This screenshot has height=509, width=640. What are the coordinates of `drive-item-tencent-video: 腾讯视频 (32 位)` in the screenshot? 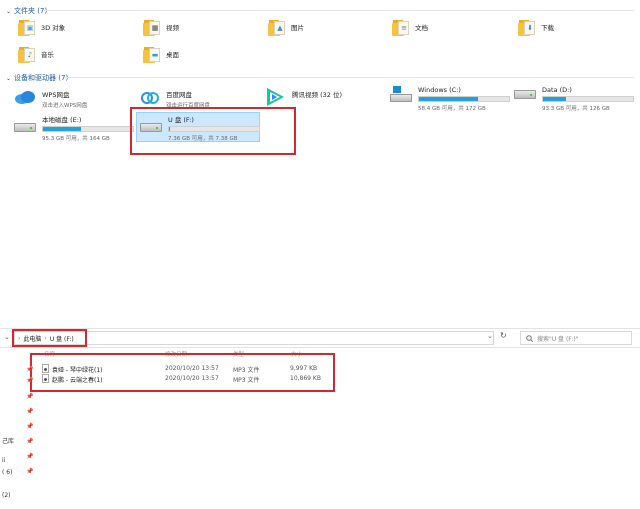 It's located at (303, 97).